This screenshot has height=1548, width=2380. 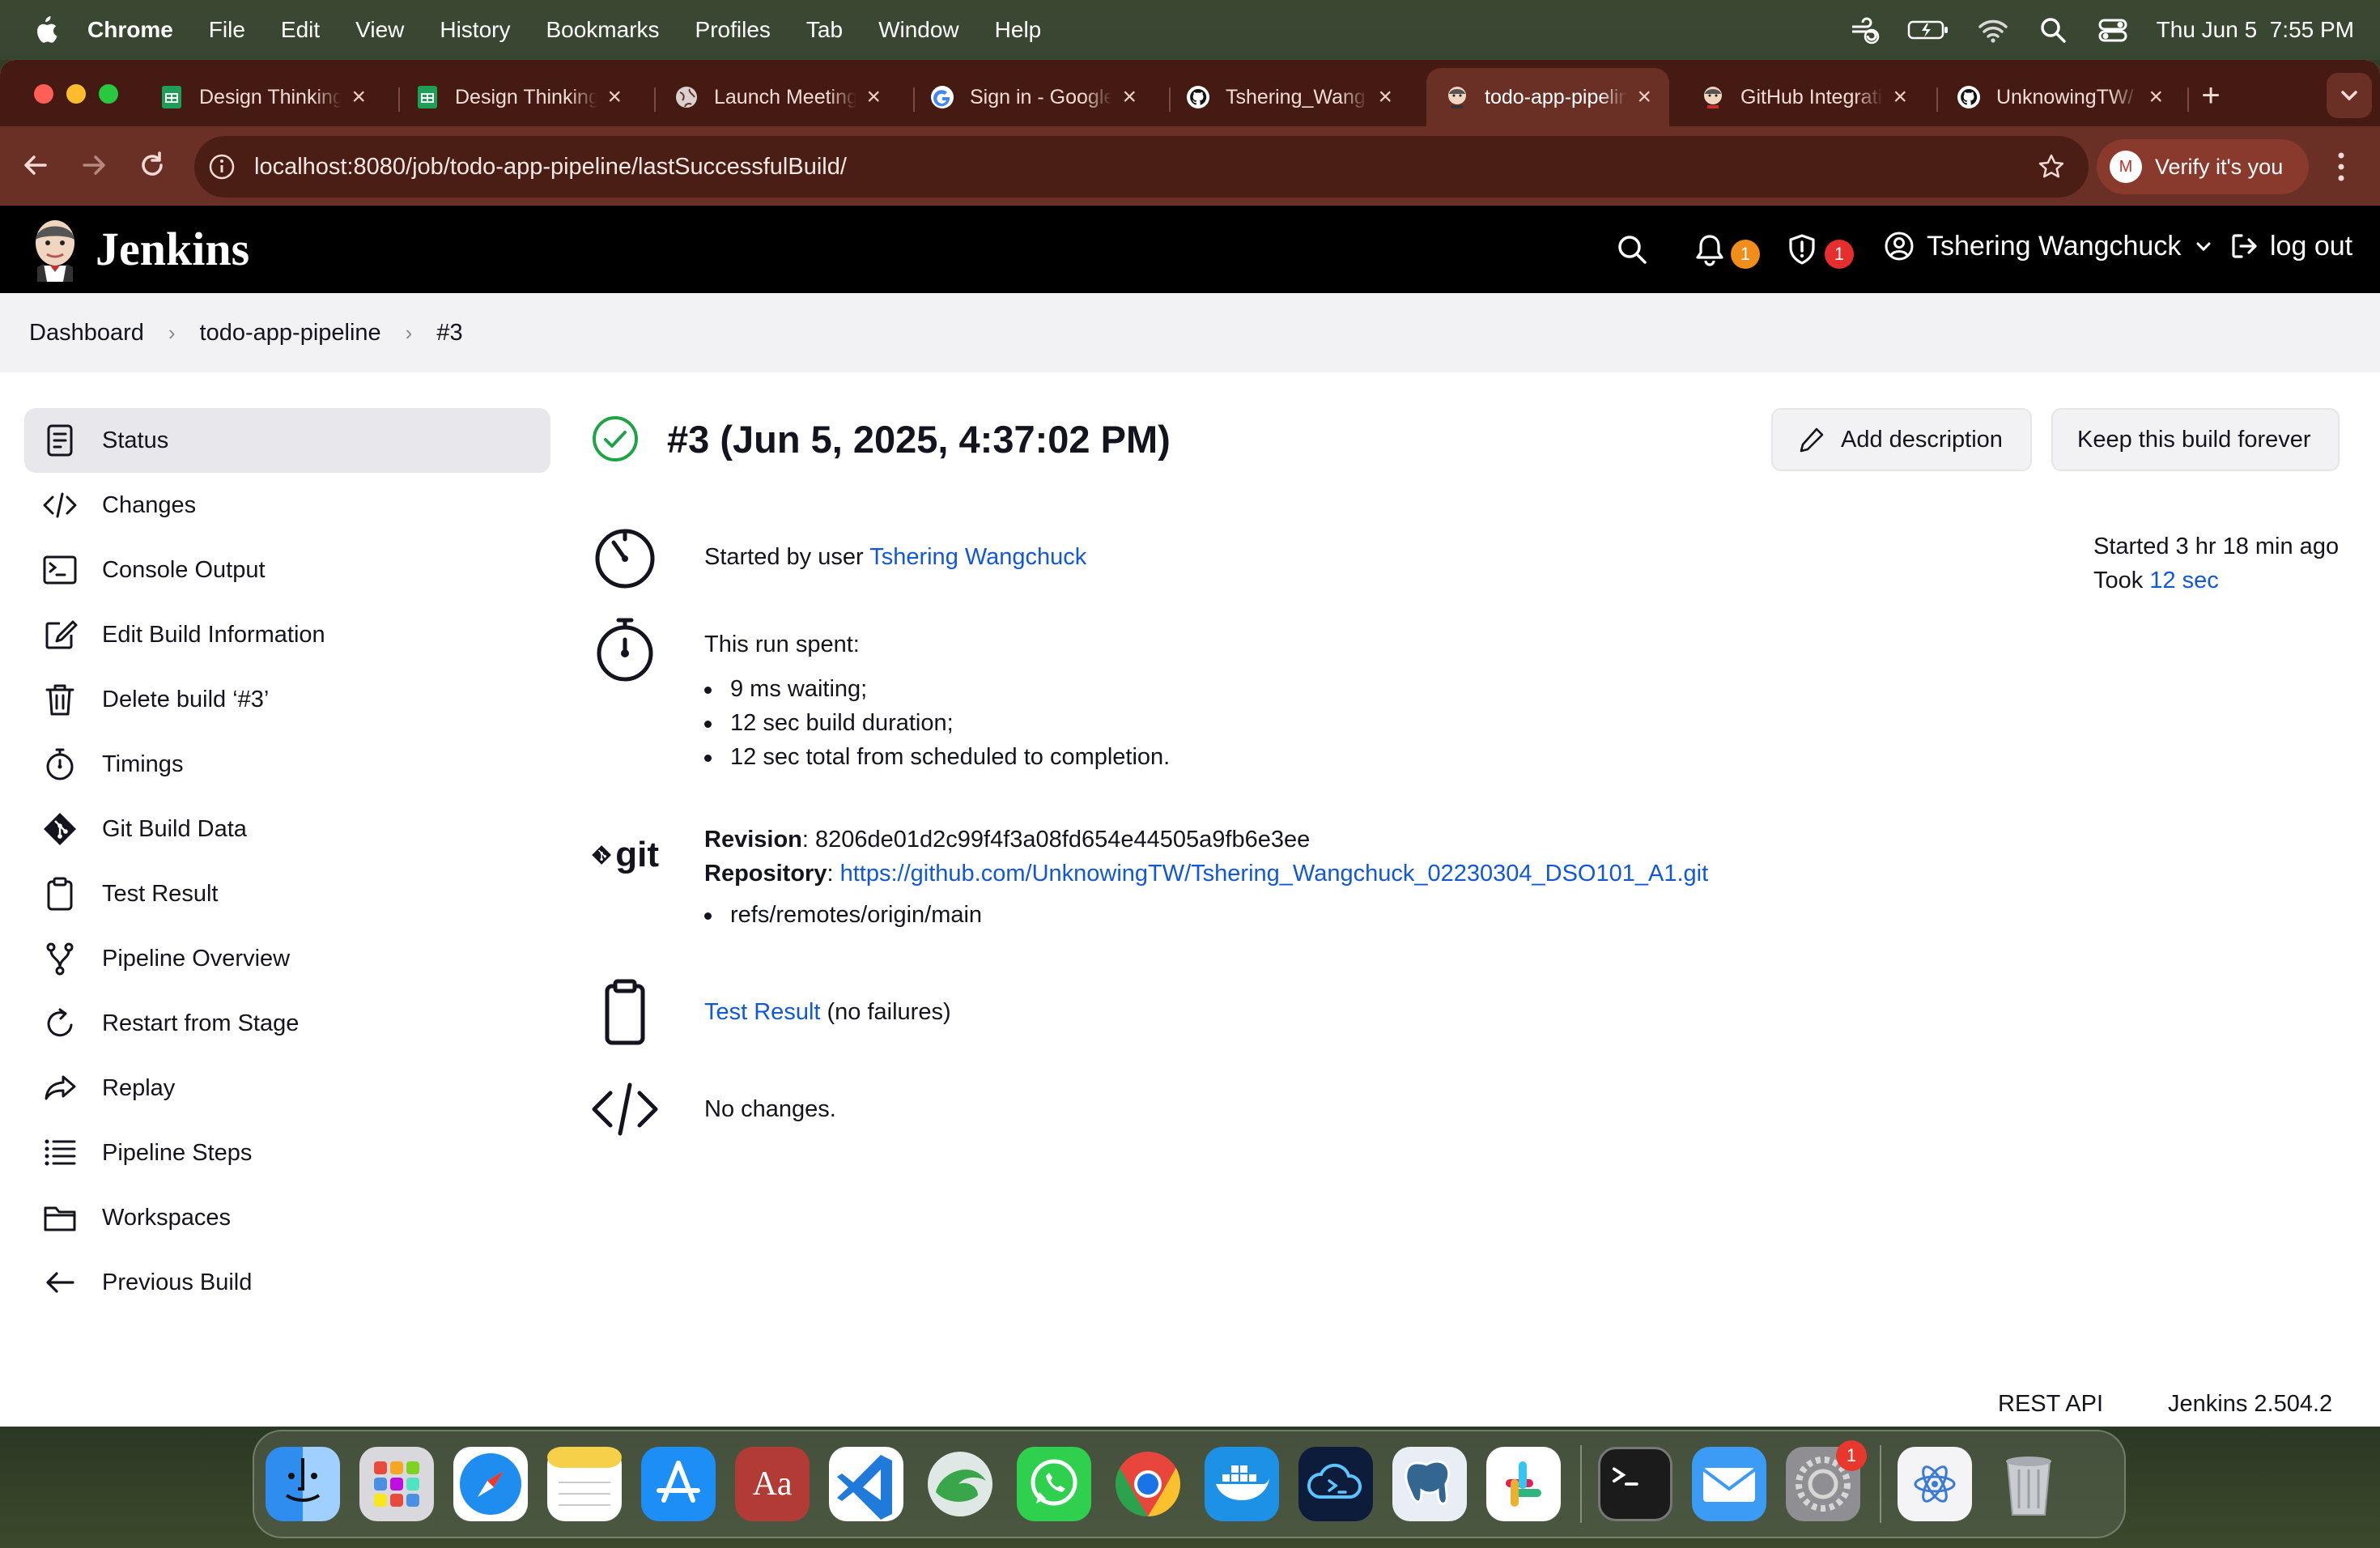 I want to click on zoom-window-button, so click(x=108, y=94).